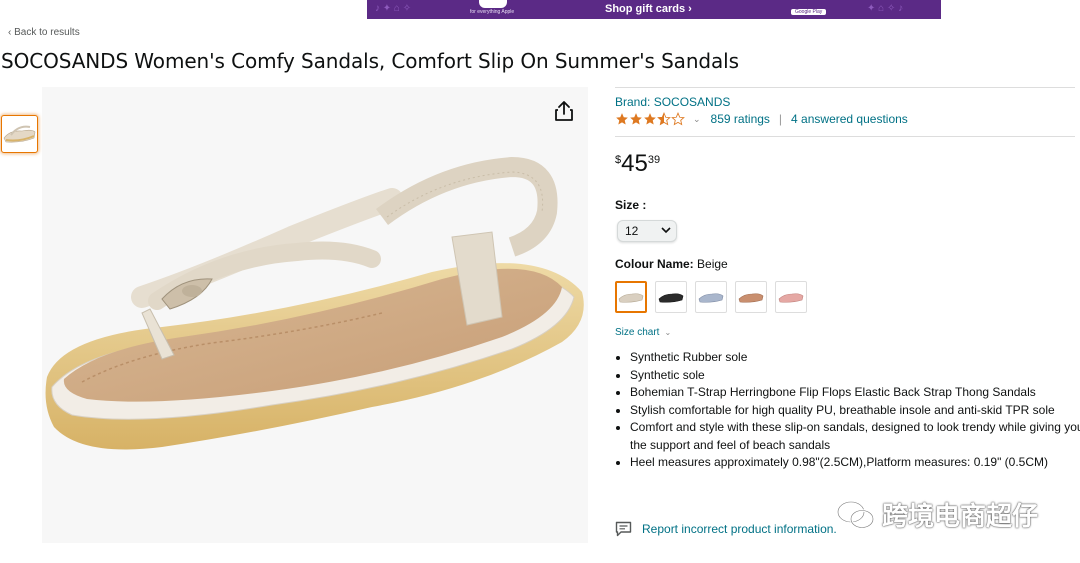 This screenshot has width=1080, height=563. I want to click on star-half-icon, so click(664, 119).